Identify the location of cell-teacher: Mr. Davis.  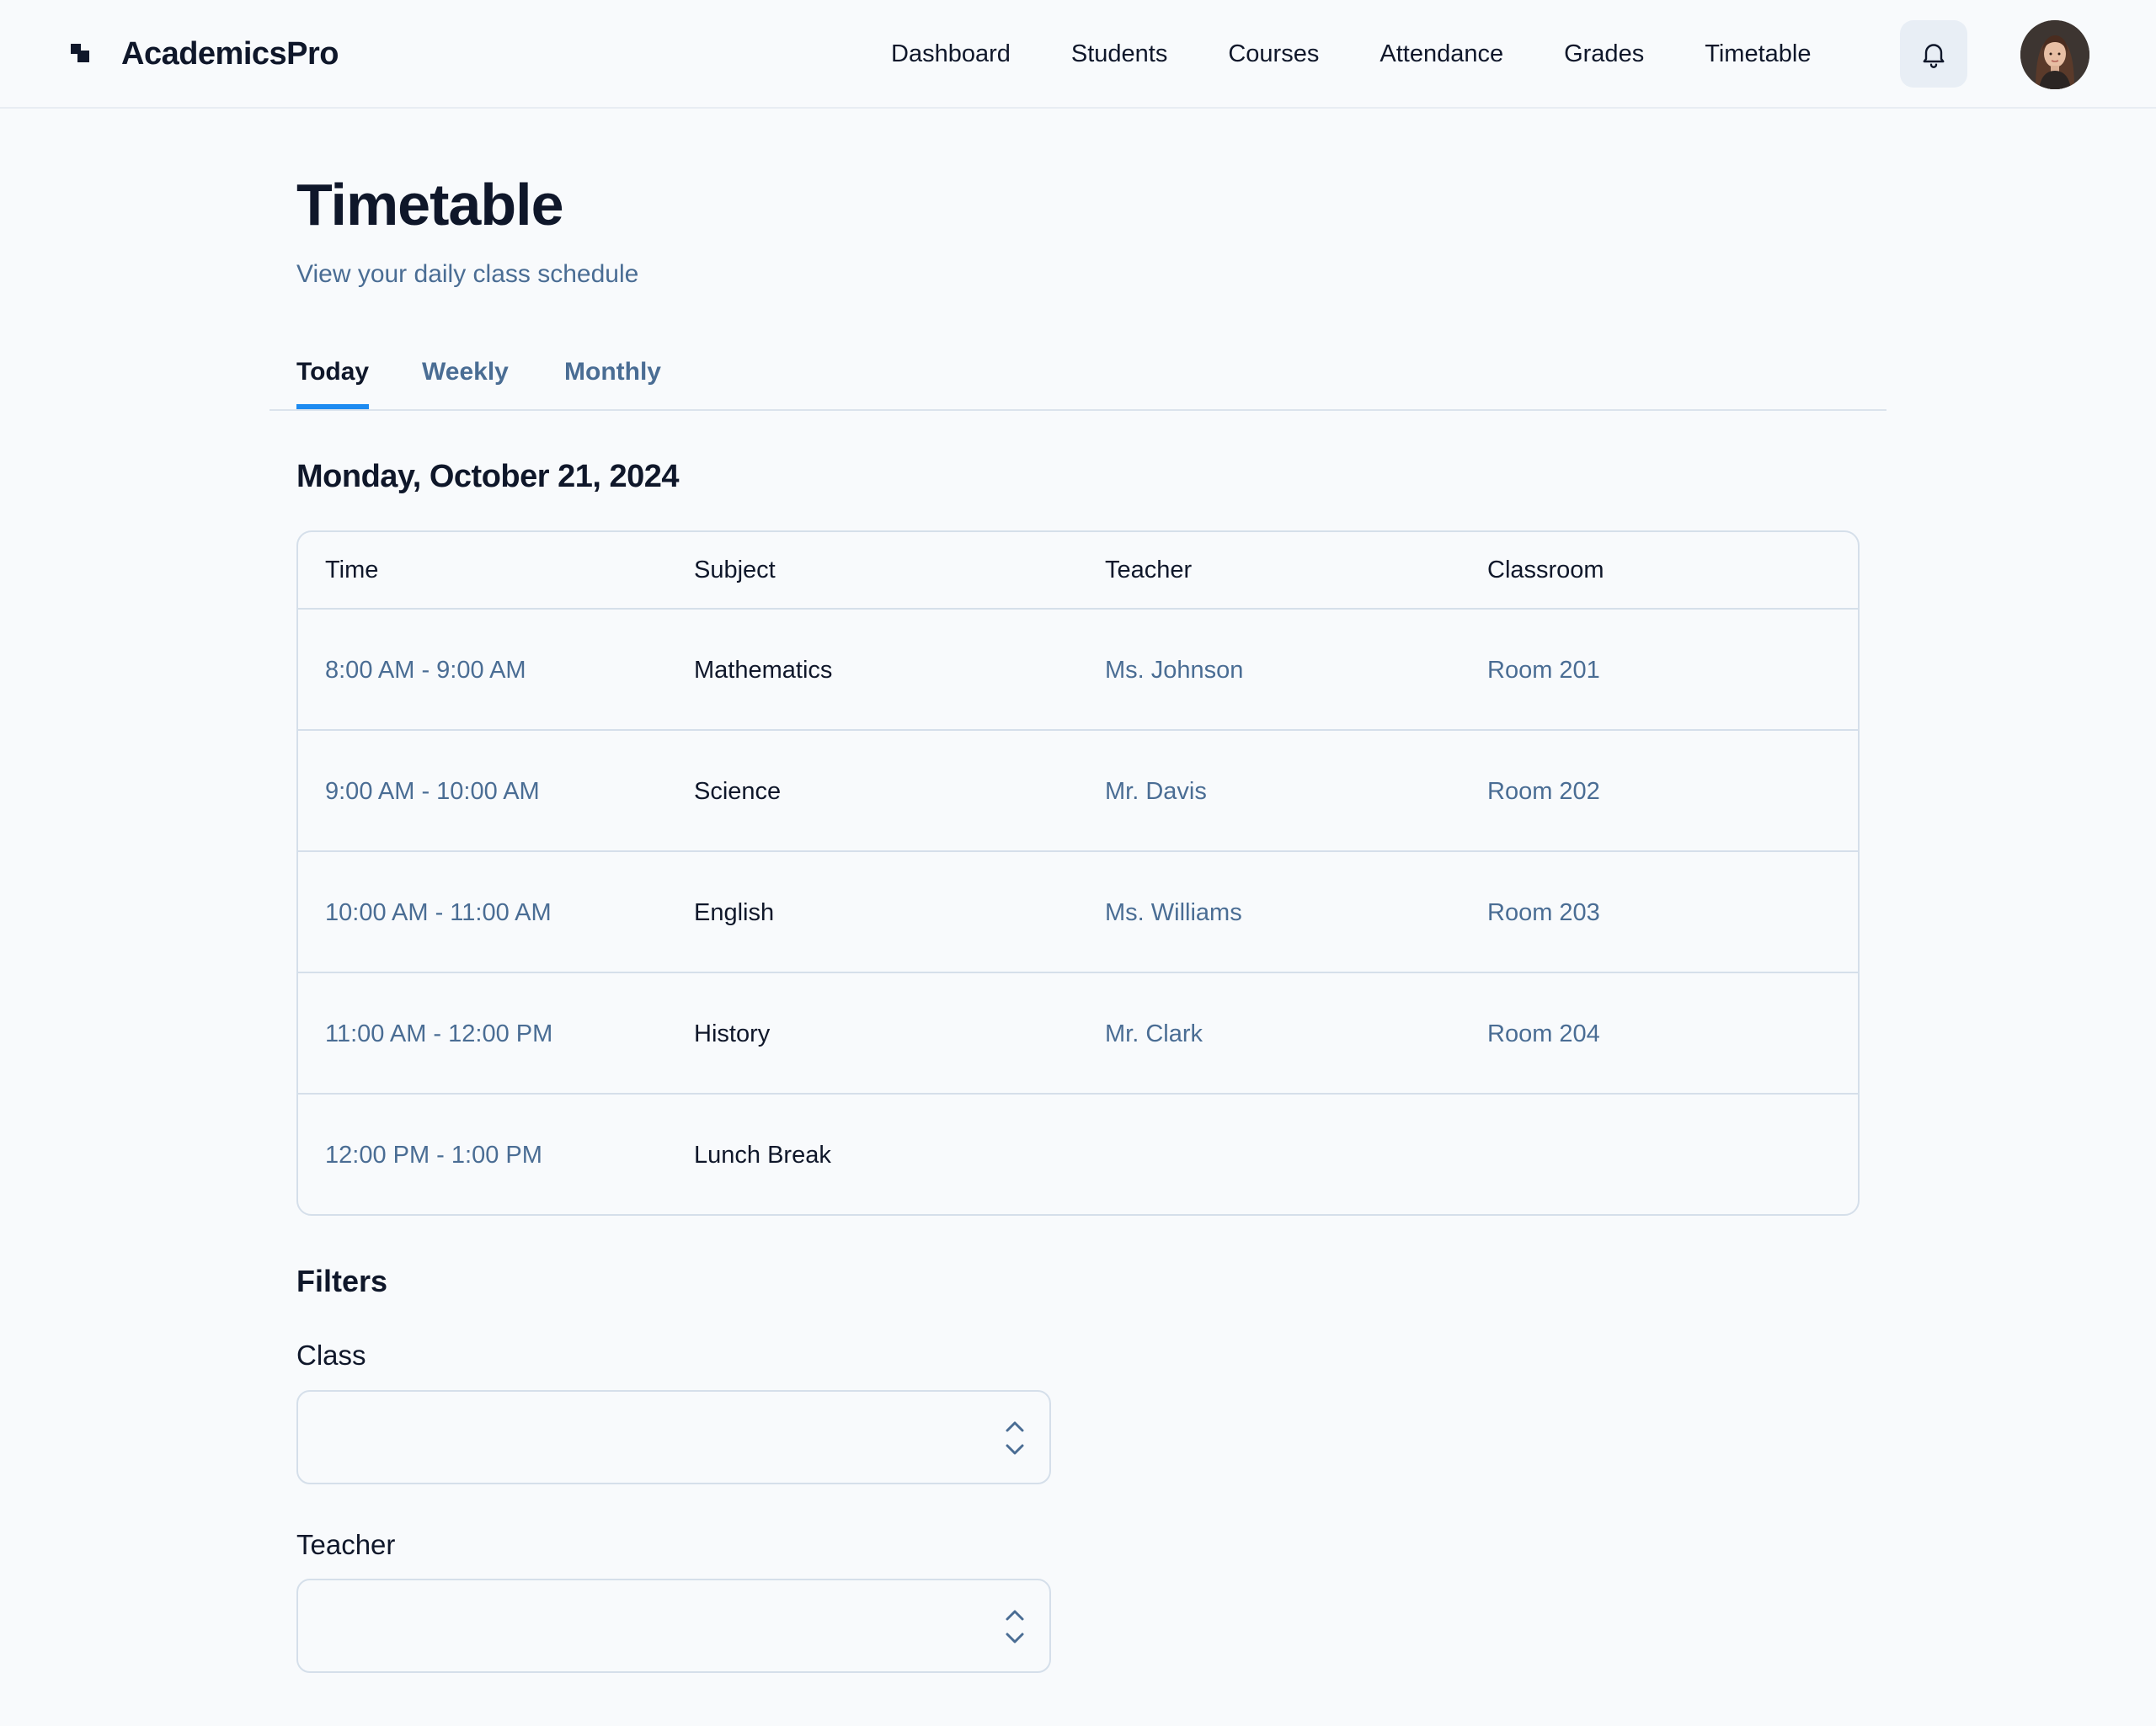
(1156, 791).